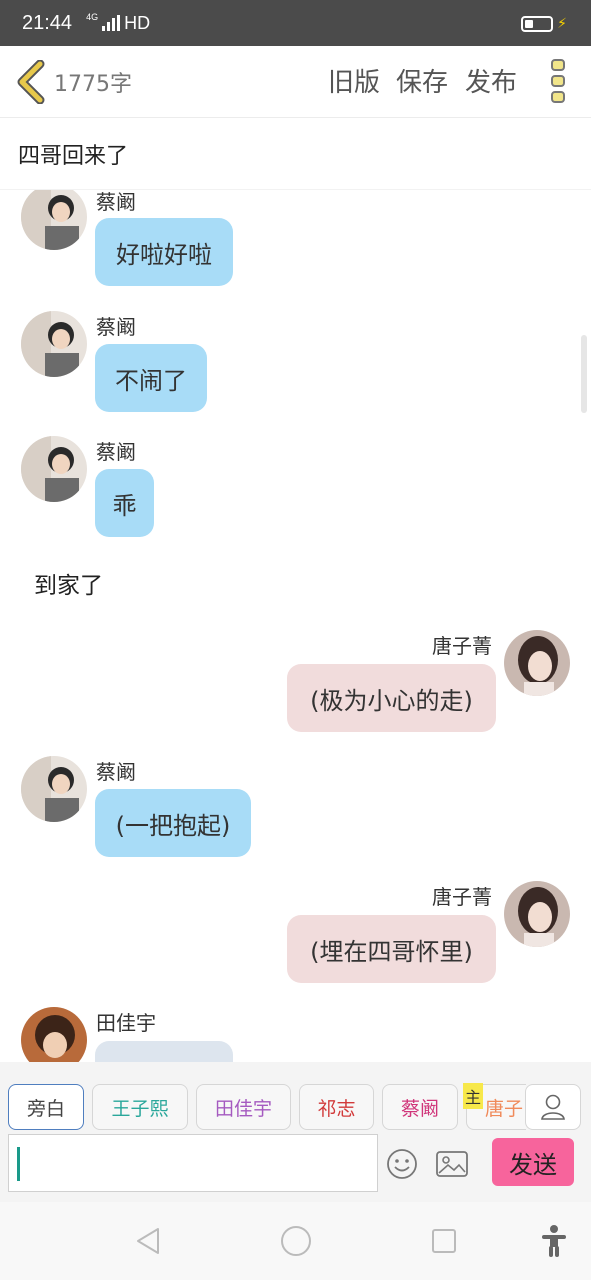 This screenshot has height=1280, width=591. I want to click on system-nav-bar, so click(295, 1241).